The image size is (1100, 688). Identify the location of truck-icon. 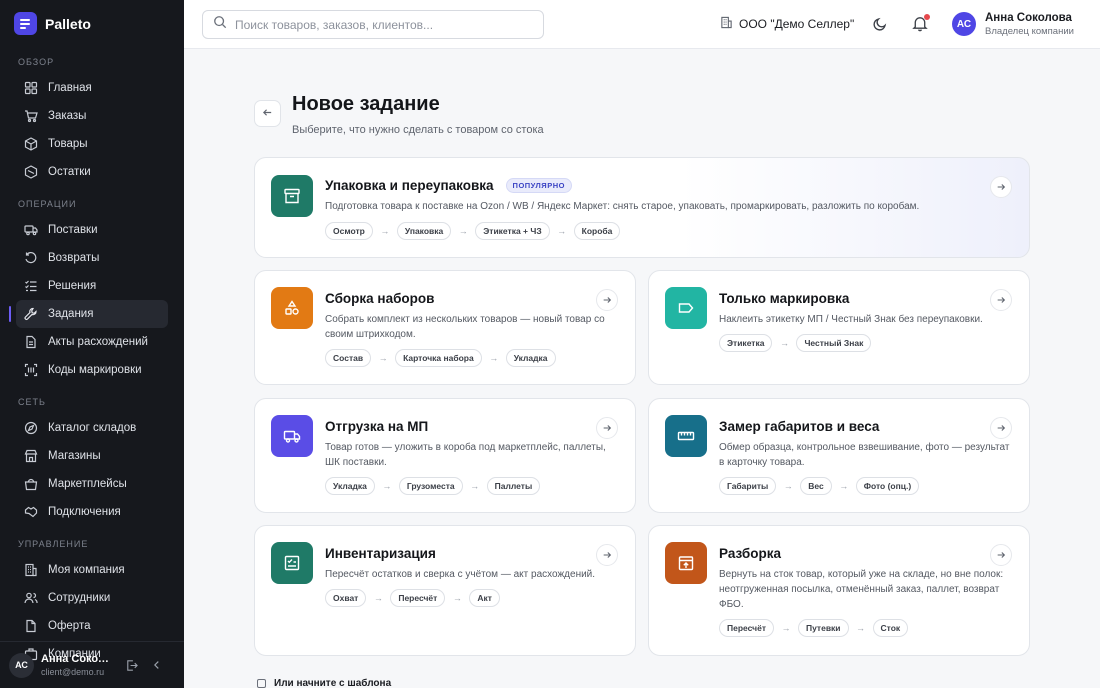
(31, 230).